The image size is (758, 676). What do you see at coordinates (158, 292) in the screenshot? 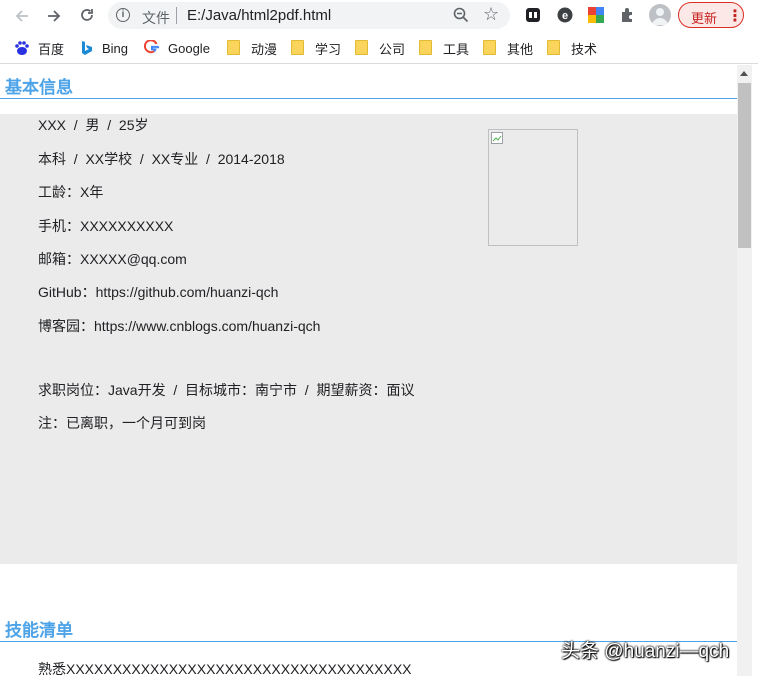
I see `info-line-github: GitHub：https://github.com/huanzi-qch` at bounding box center [158, 292].